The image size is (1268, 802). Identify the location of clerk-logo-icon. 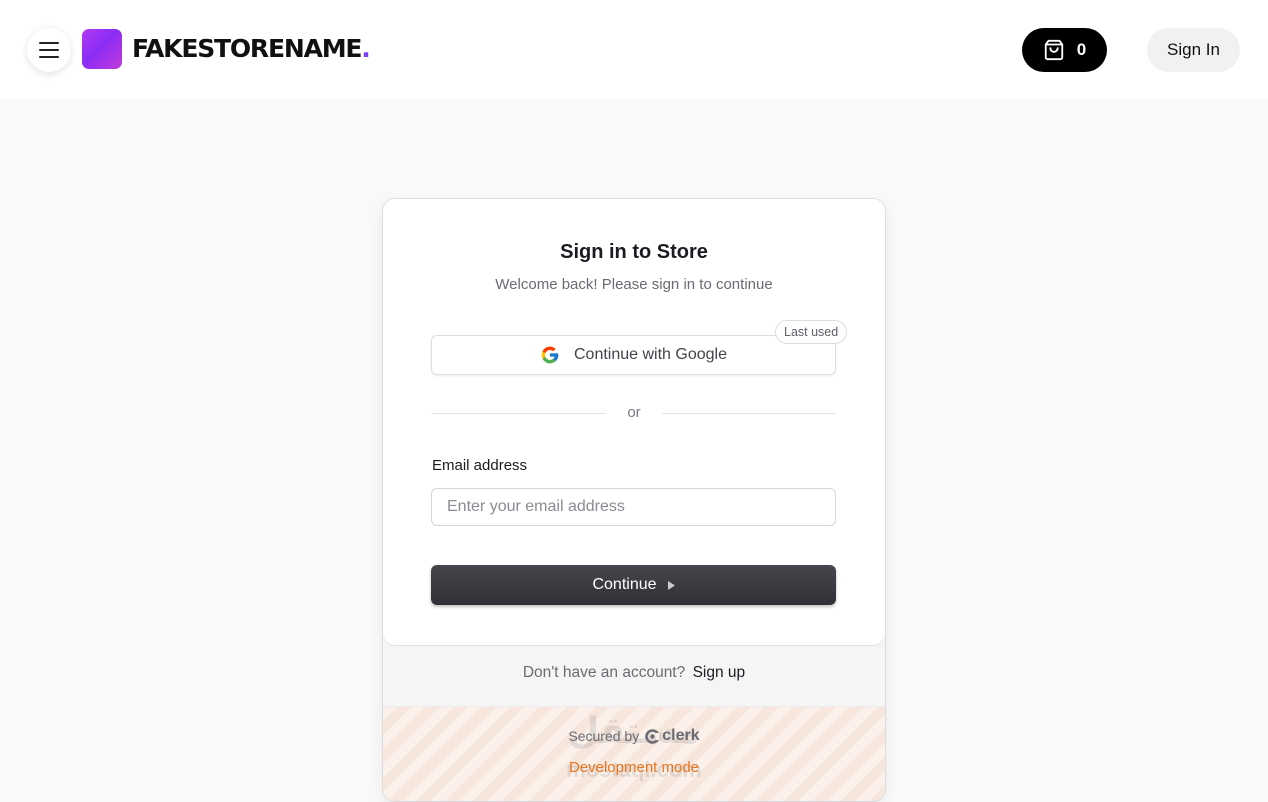
(652, 736).